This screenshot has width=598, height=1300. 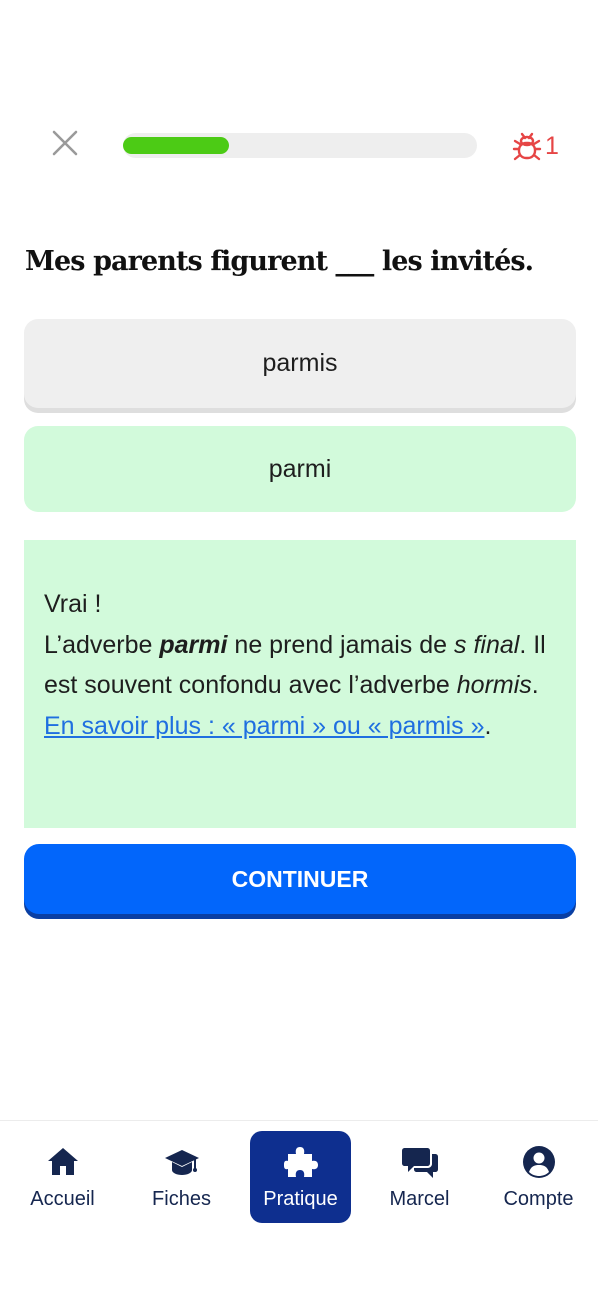 What do you see at coordinates (279, 261) in the screenshot?
I see `question-text: Mes parents figurent ___ les invités.` at bounding box center [279, 261].